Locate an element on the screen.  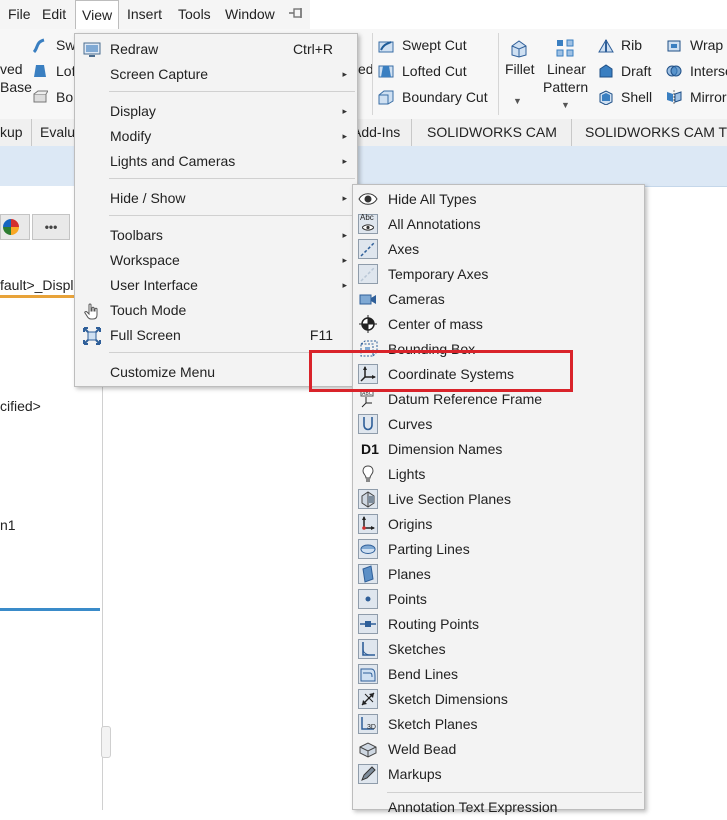
wrap-label: Wrap is located at coordinates (706, 45).